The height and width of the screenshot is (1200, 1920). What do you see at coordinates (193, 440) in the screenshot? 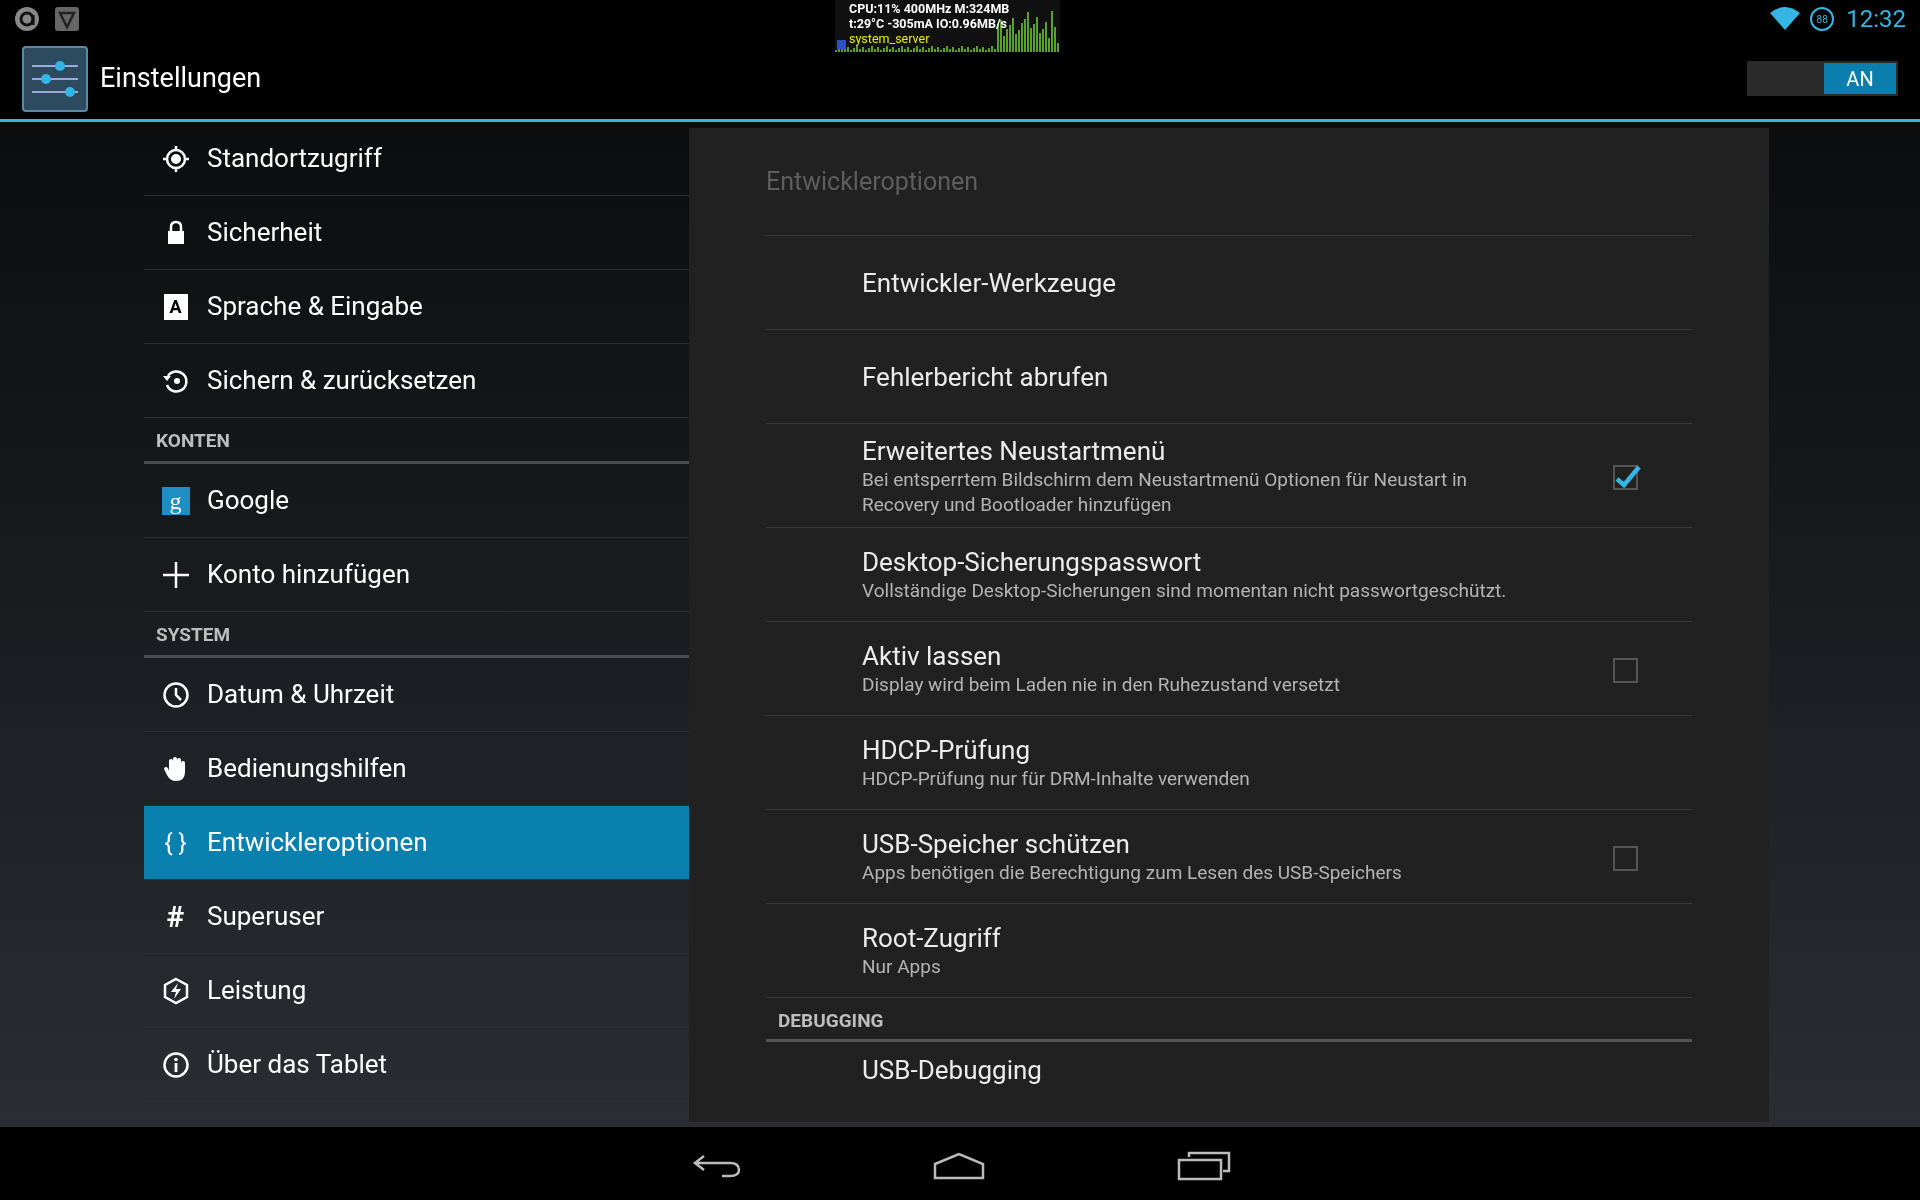
I see `section-header: KONTEN` at bounding box center [193, 440].